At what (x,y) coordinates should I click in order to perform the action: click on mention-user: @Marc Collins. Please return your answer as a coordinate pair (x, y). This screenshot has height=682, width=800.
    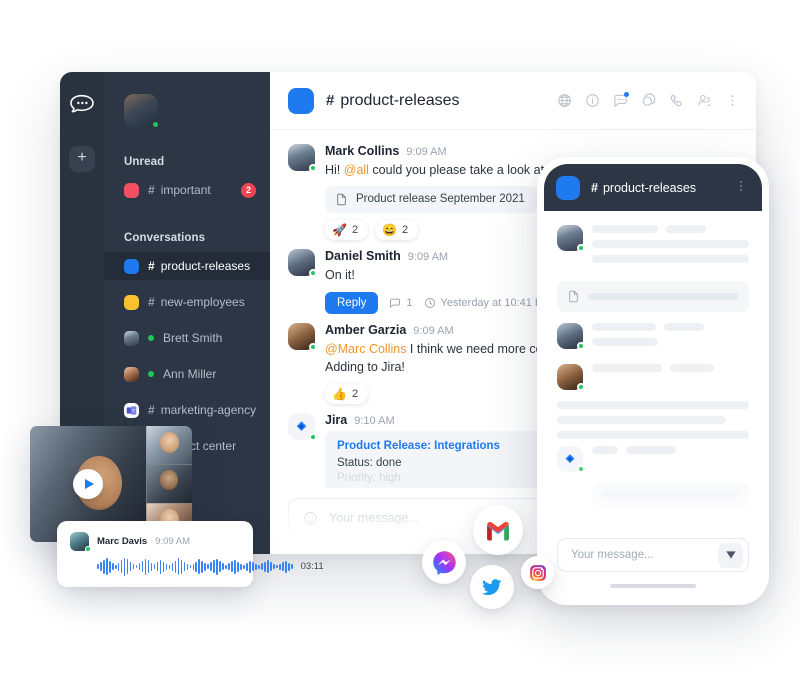
    Looking at the image, I should click on (365, 349).